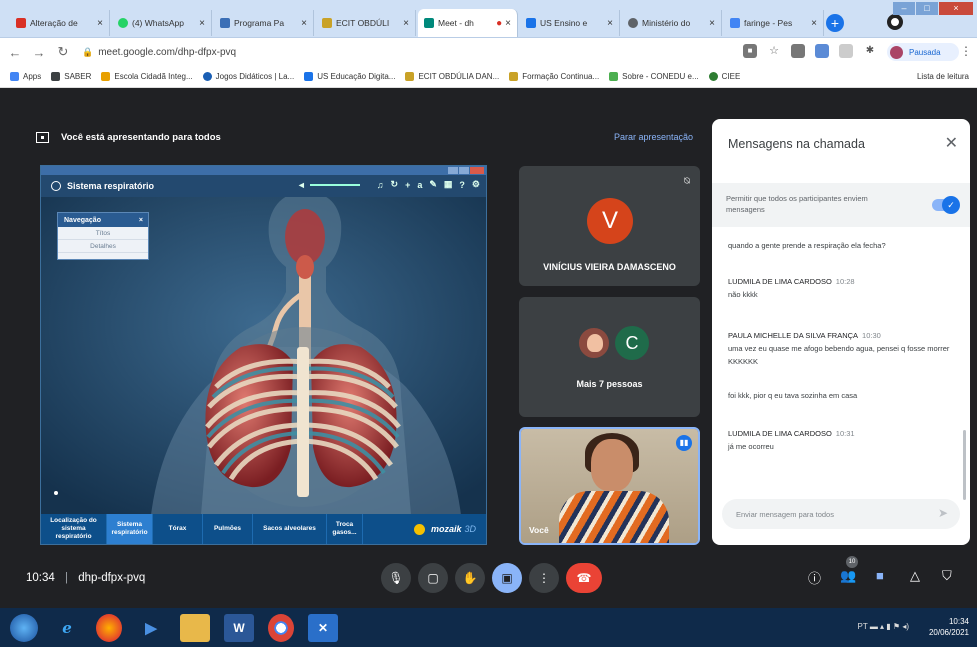 The width and height of the screenshot is (977, 647). I want to click on clock: 10:34 20/06/2021, so click(949, 627).